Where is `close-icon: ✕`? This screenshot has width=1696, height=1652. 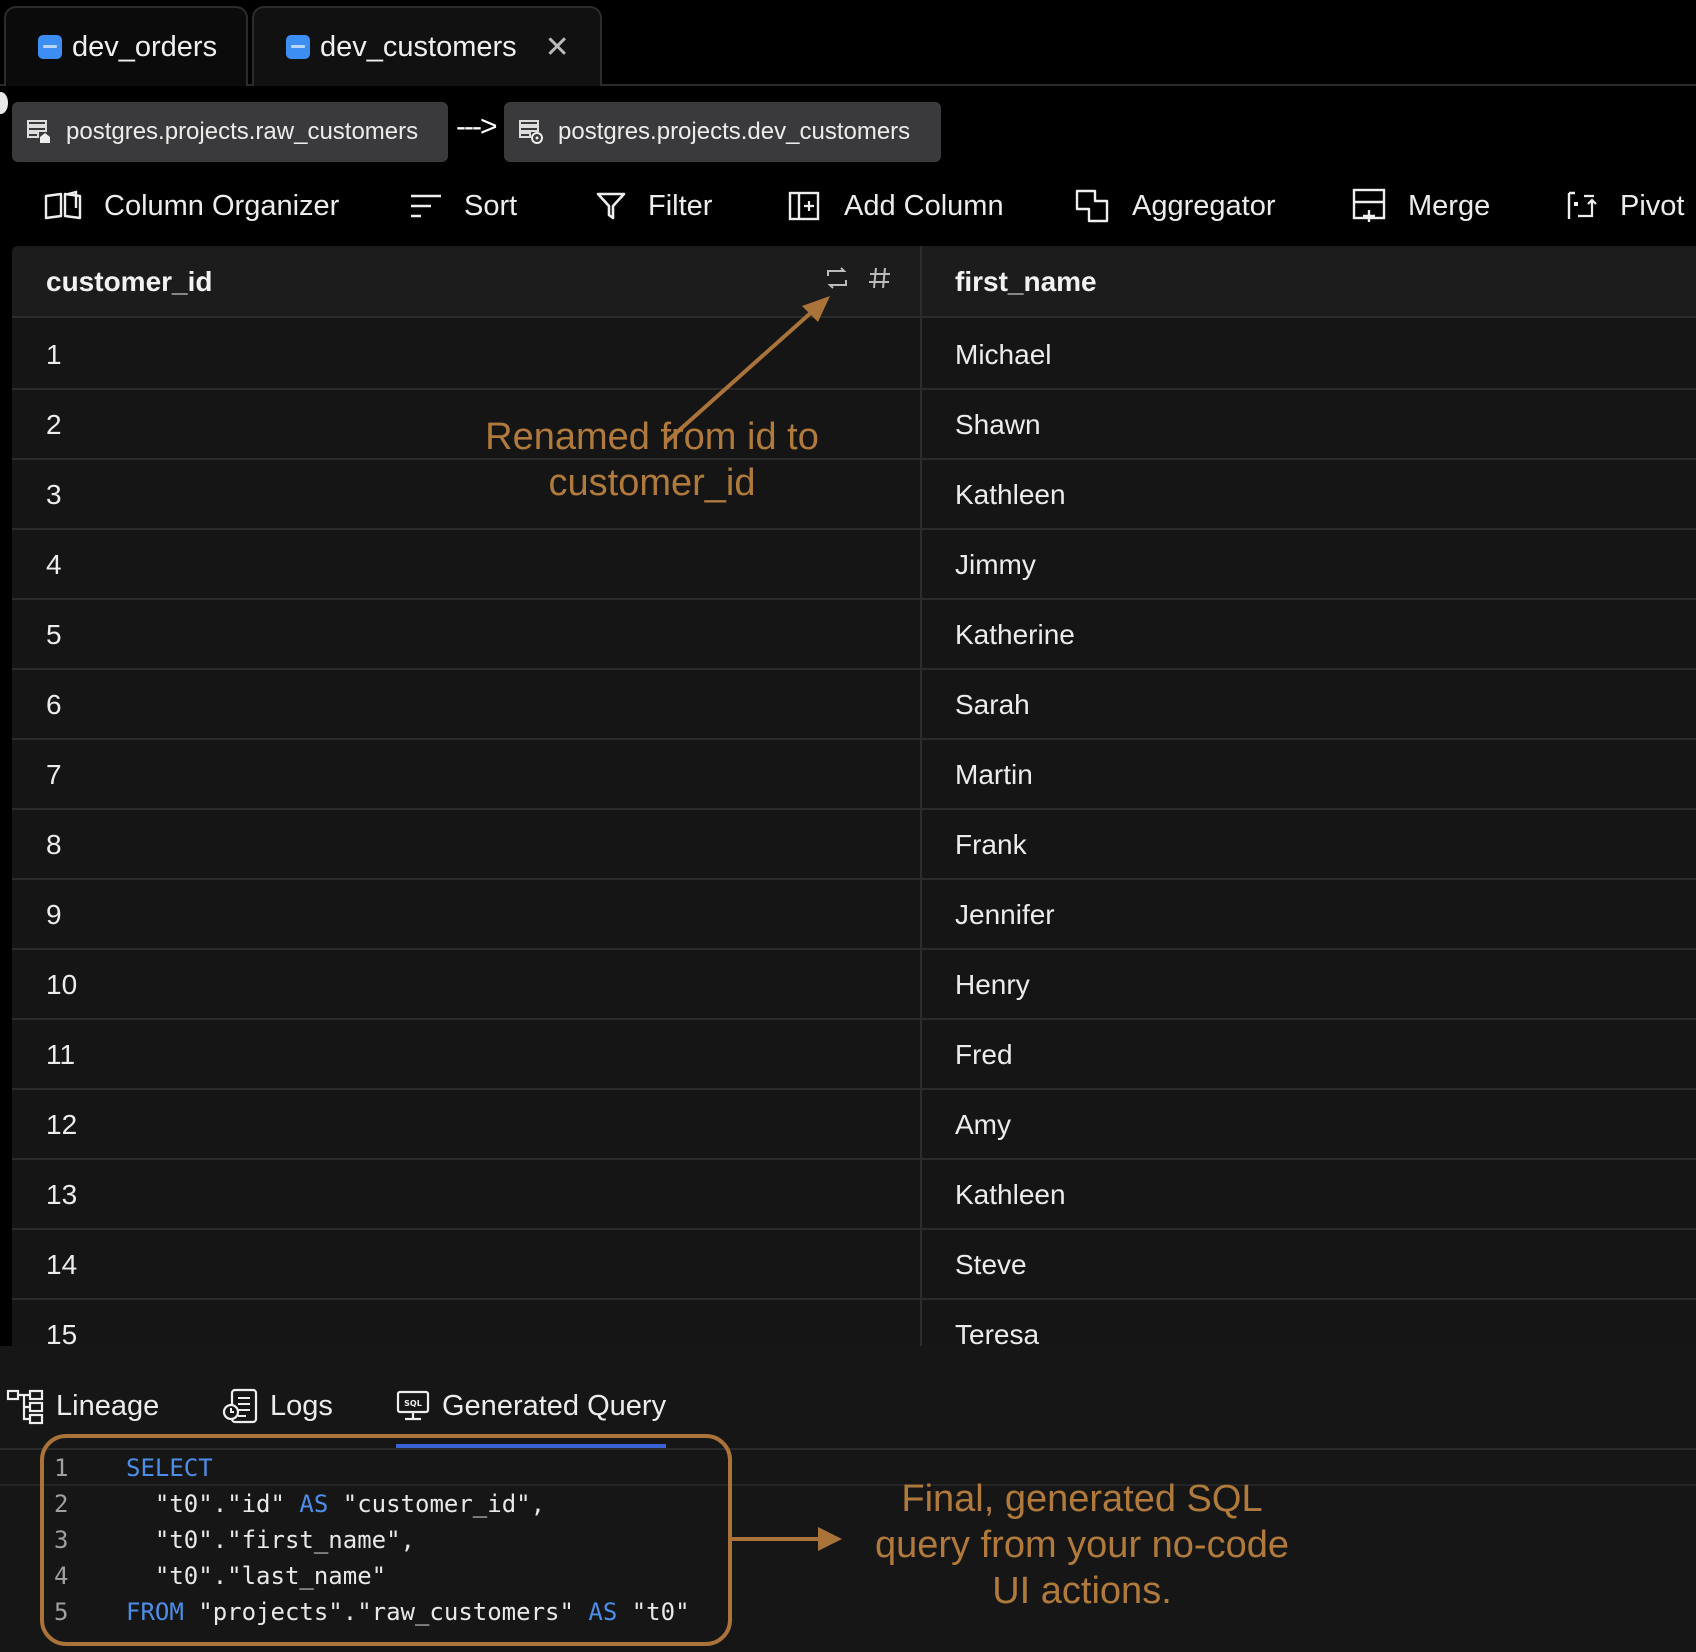
close-icon: ✕ is located at coordinates (557, 47).